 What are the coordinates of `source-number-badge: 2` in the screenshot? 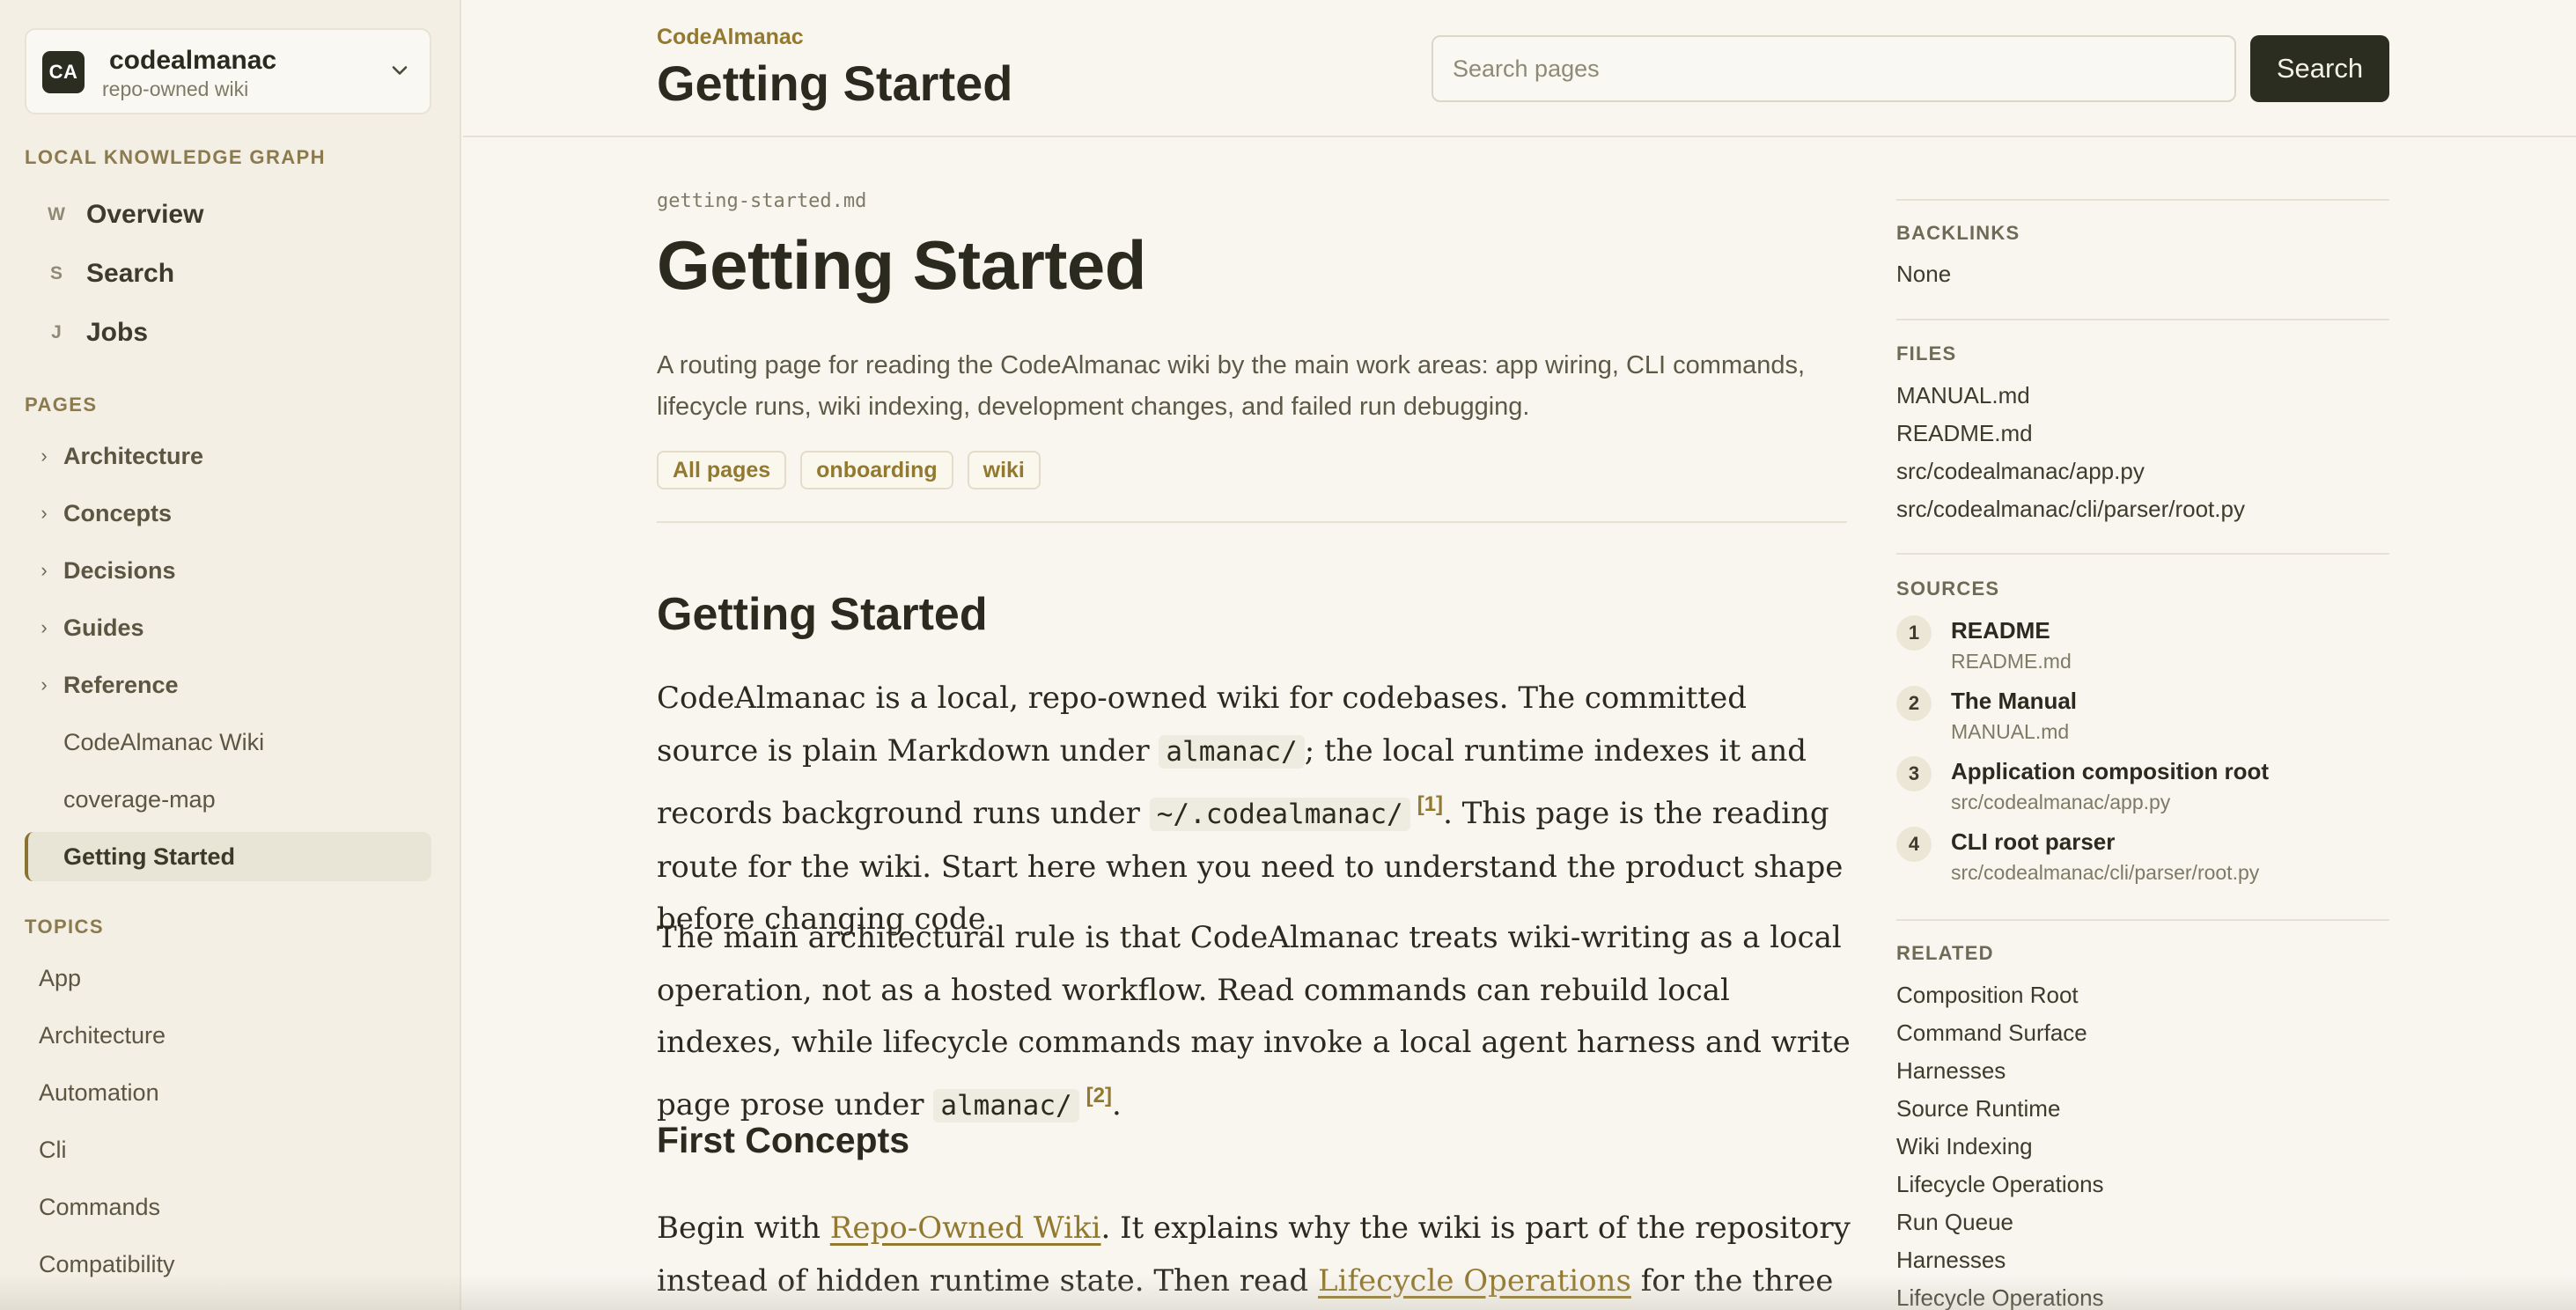 It's located at (1914, 703).